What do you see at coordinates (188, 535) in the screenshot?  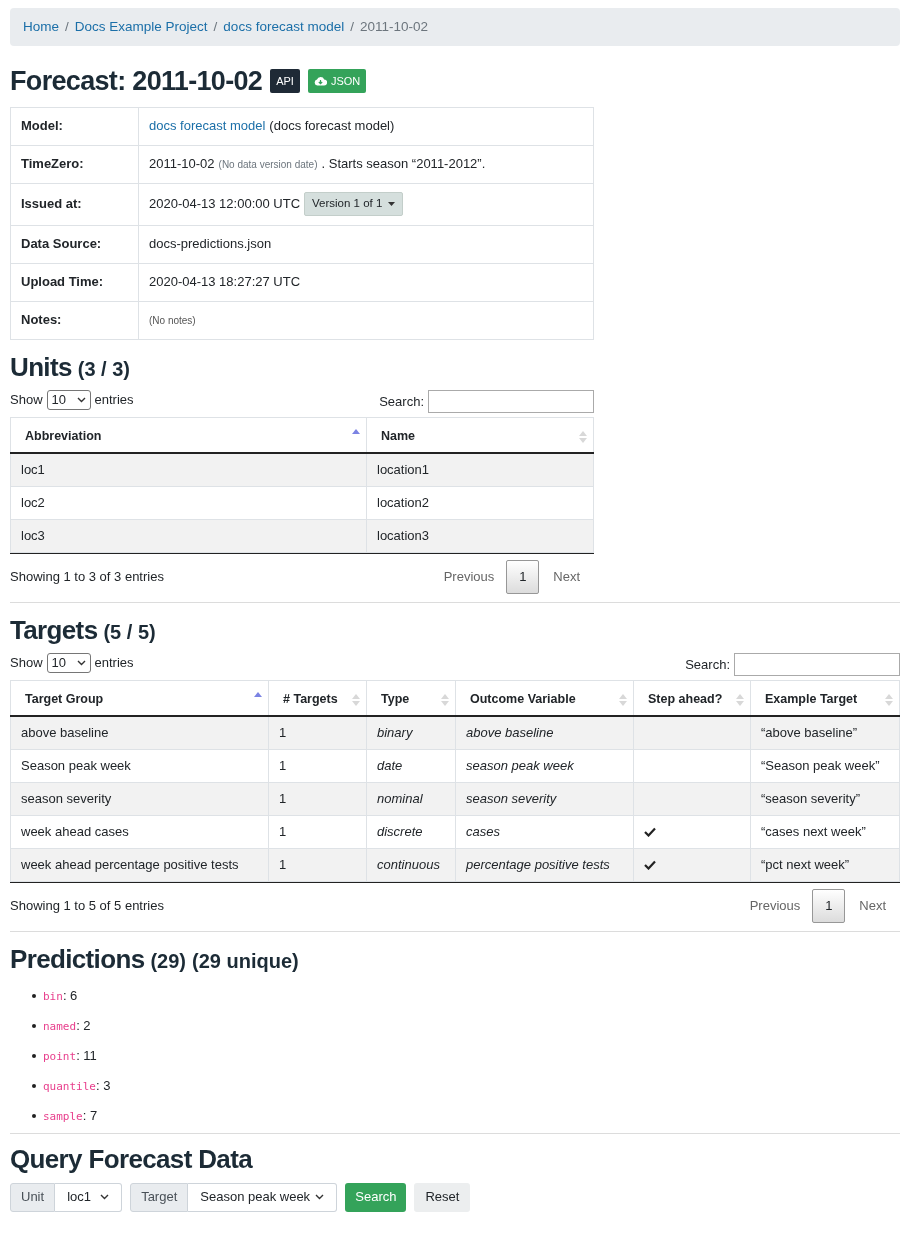 I see `table-cell: loc3` at bounding box center [188, 535].